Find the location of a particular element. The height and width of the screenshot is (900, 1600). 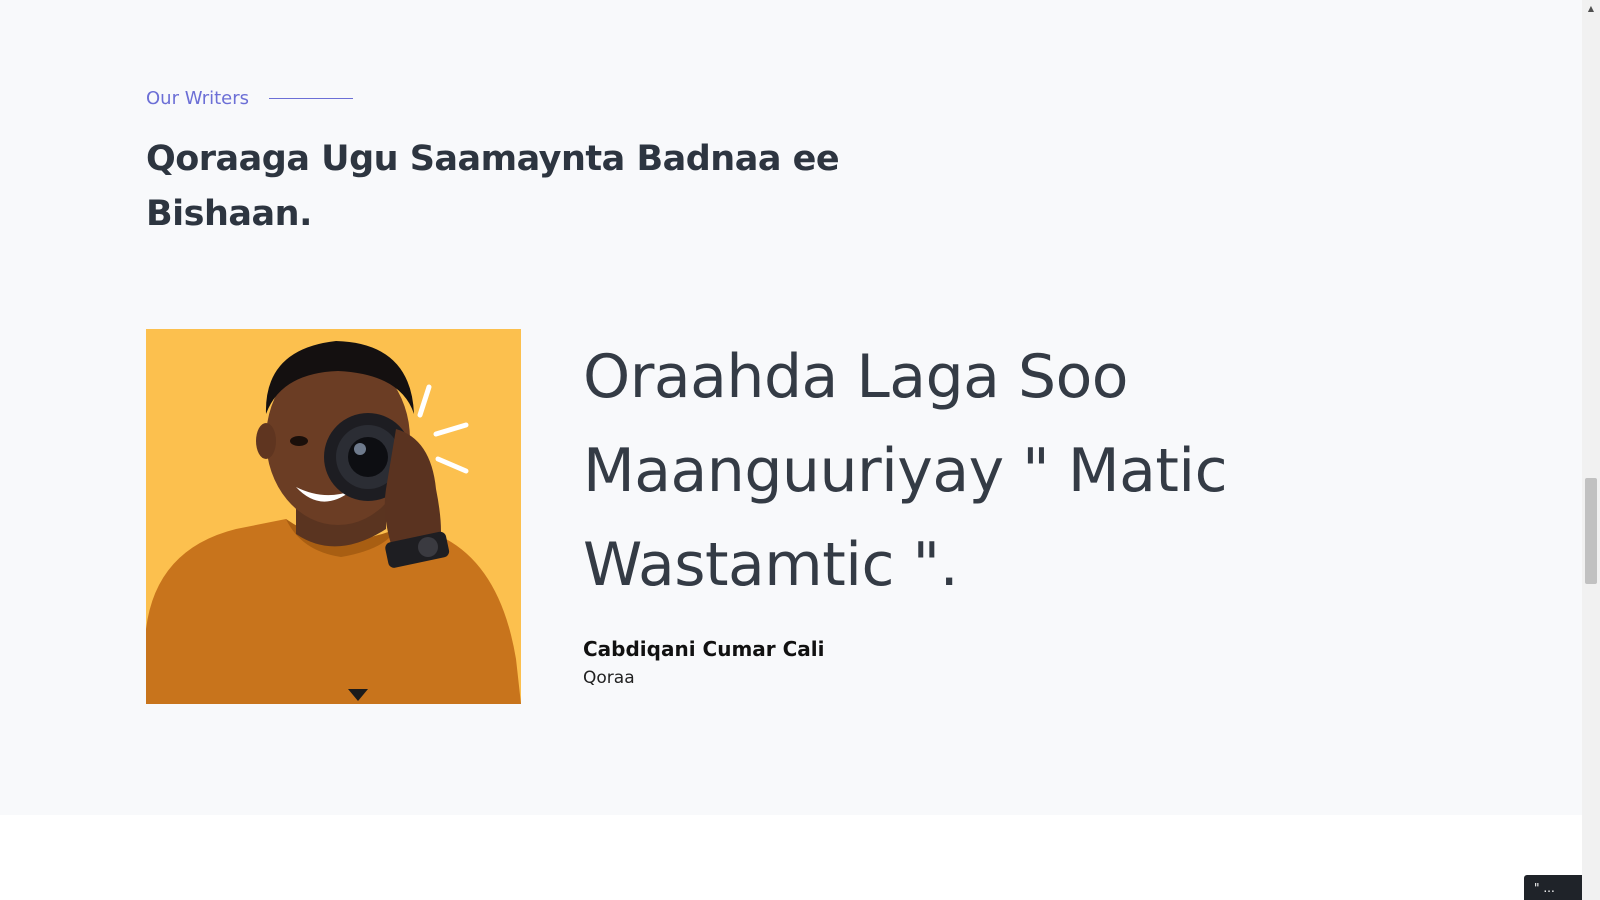

eyebrow-label: Our Writers is located at coordinates (197, 98).